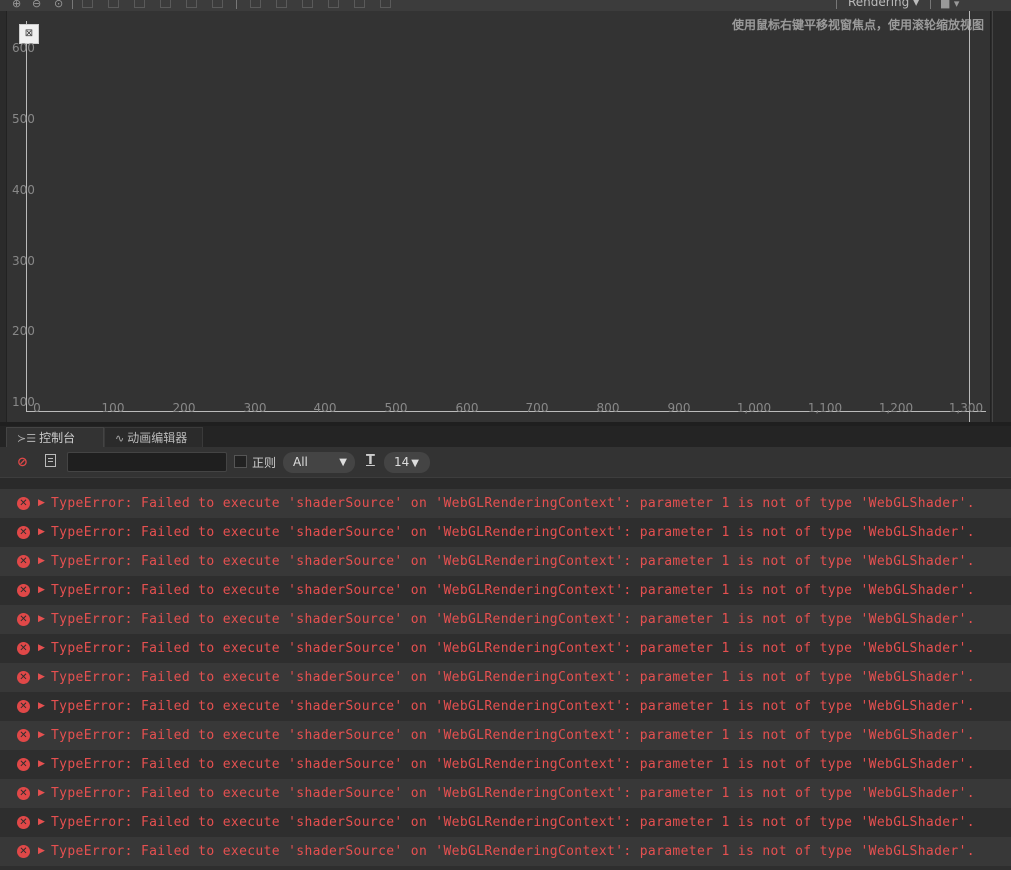  I want to click on y-axis-ruler, so click(26, 216).